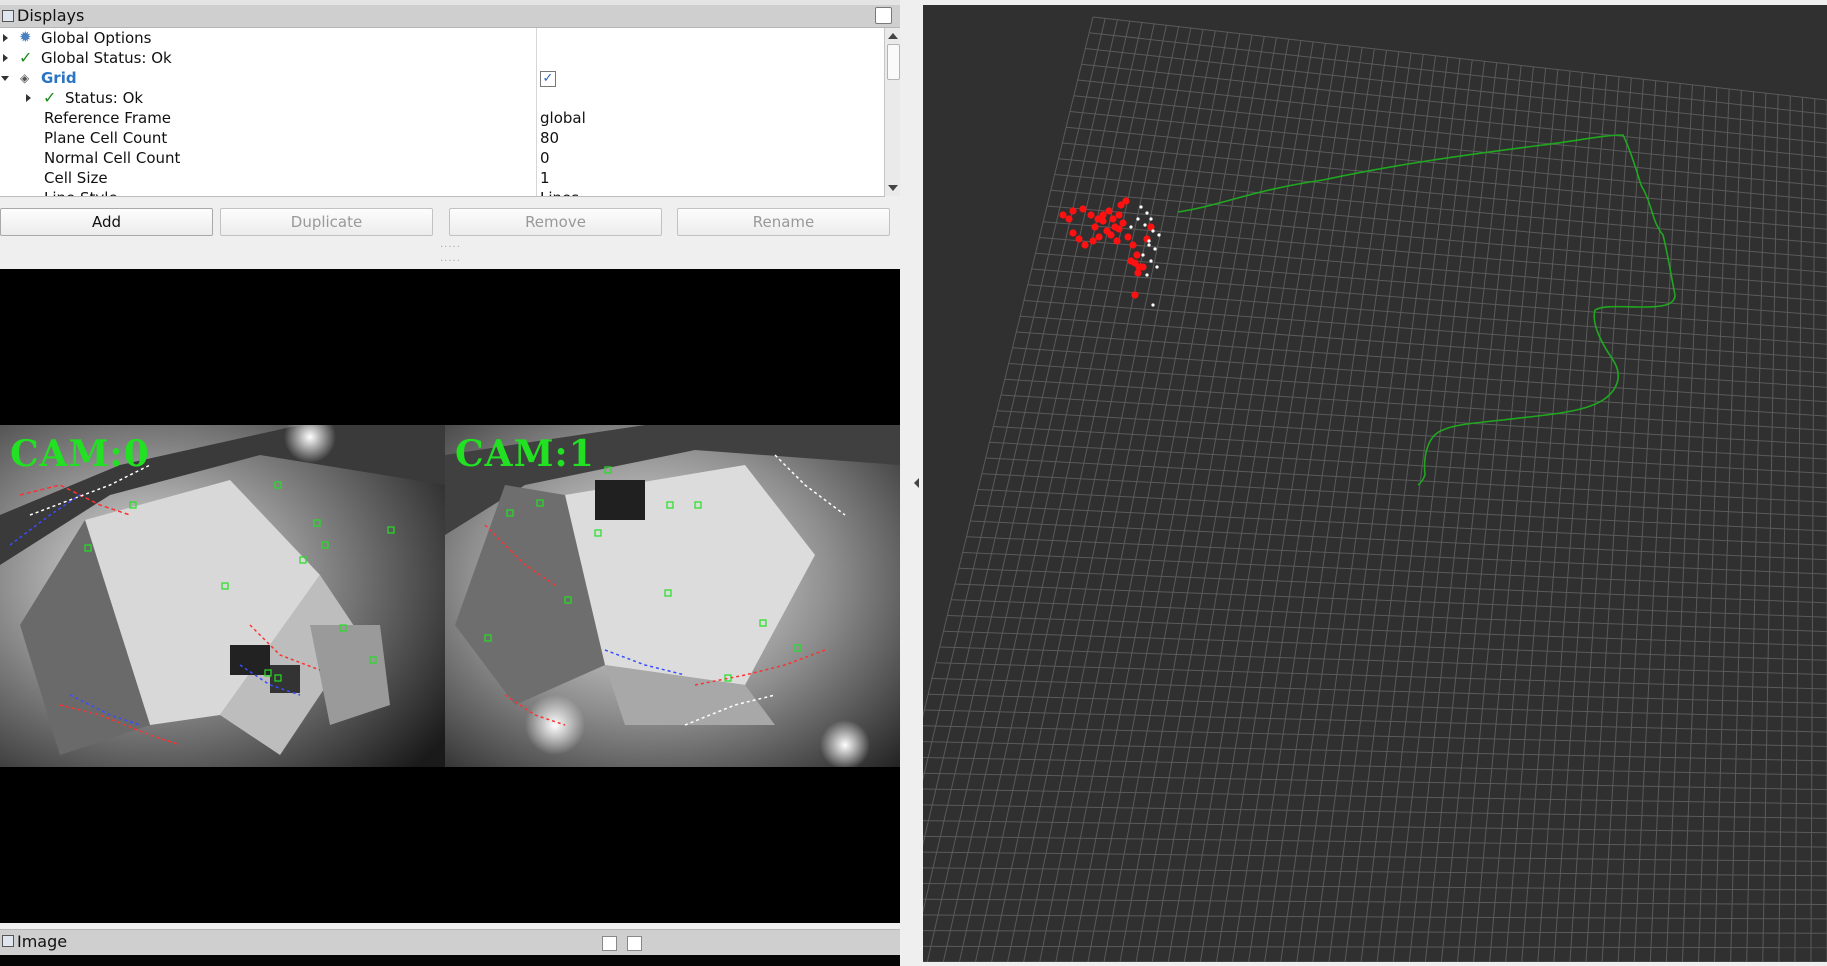  What do you see at coordinates (104, 98) in the screenshot?
I see `tree-label: Status: Ok` at bounding box center [104, 98].